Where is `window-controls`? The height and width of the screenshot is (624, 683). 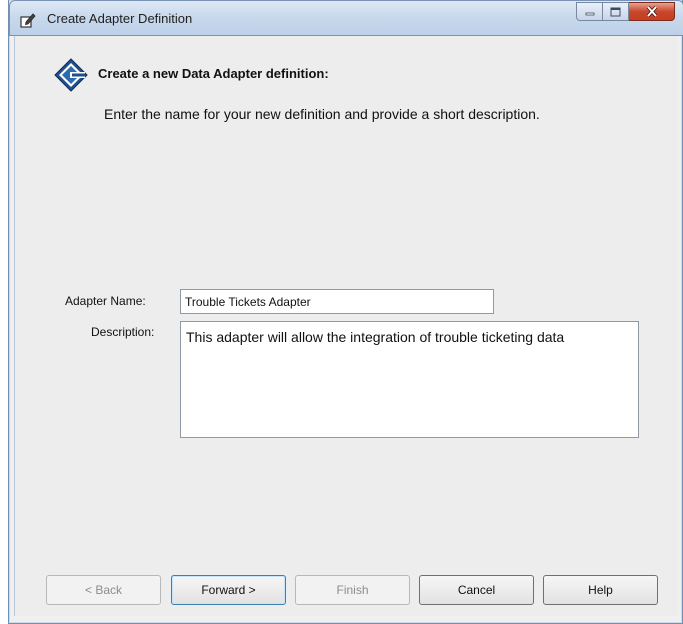 window-controls is located at coordinates (625, 12).